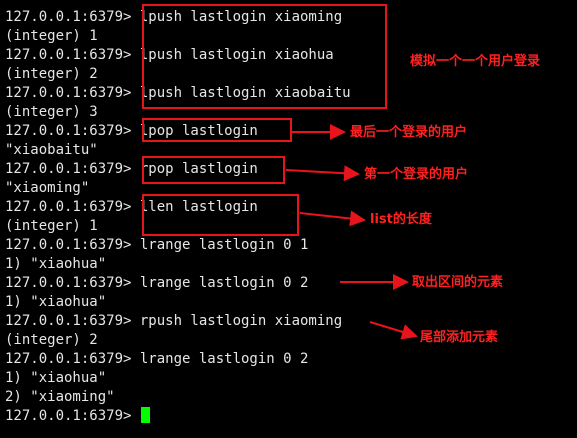  I want to click on annotation-simulate-login: 模拟一个一个用户登录, so click(475, 61).